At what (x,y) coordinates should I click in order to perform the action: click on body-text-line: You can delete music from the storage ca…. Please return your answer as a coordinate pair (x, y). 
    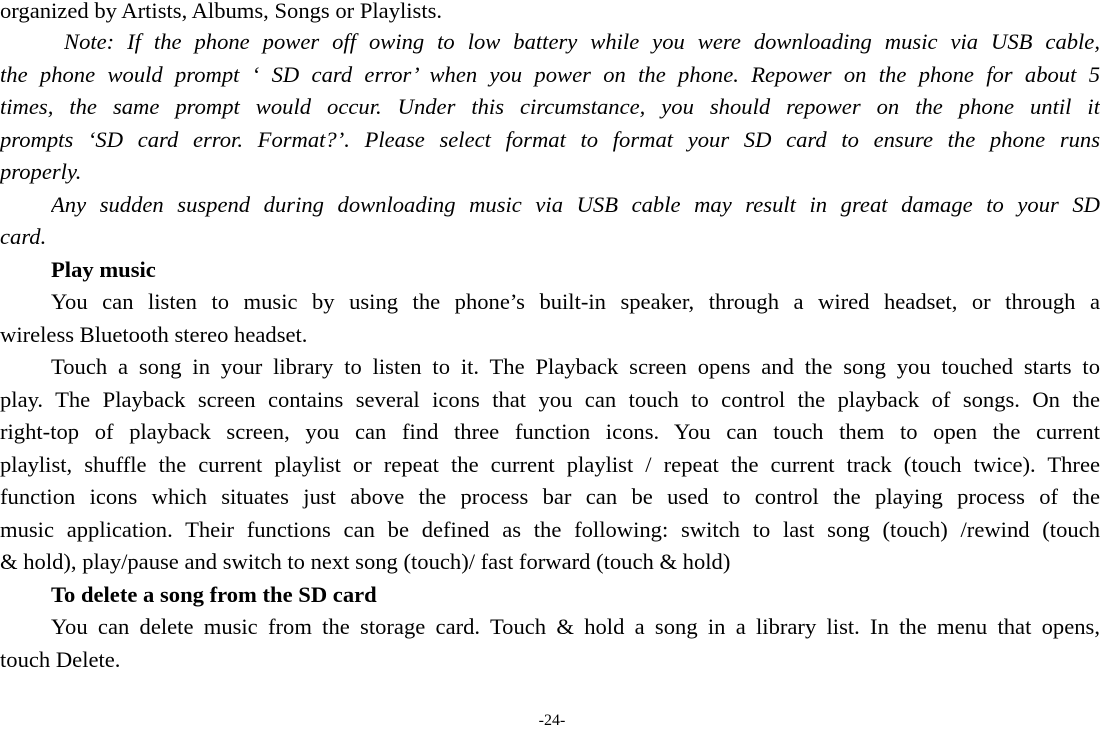
    Looking at the image, I should click on (575, 626).